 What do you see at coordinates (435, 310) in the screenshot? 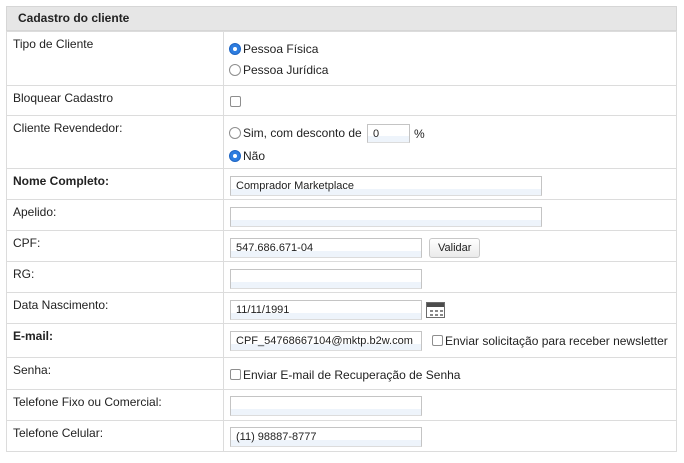
I see `calendar-icon` at bounding box center [435, 310].